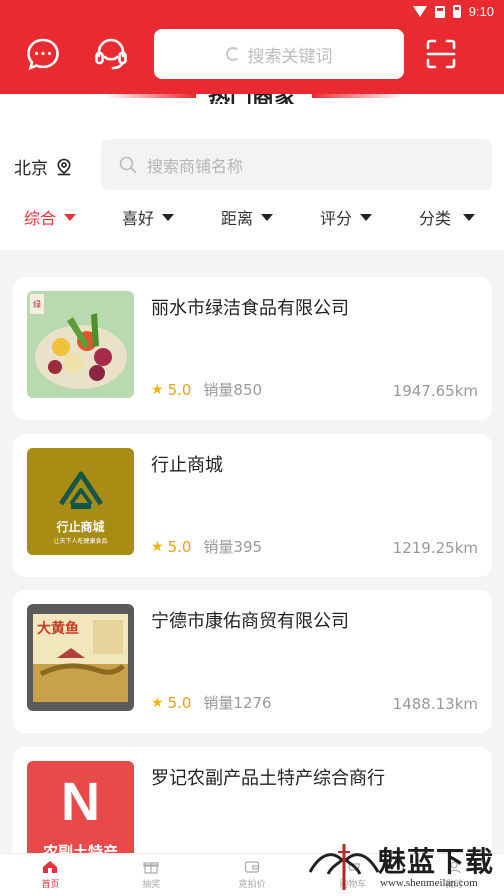 The image size is (504, 896). What do you see at coordinates (435, 218) in the screenshot?
I see `sort-label: 分类` at bounding box center [435, 218].